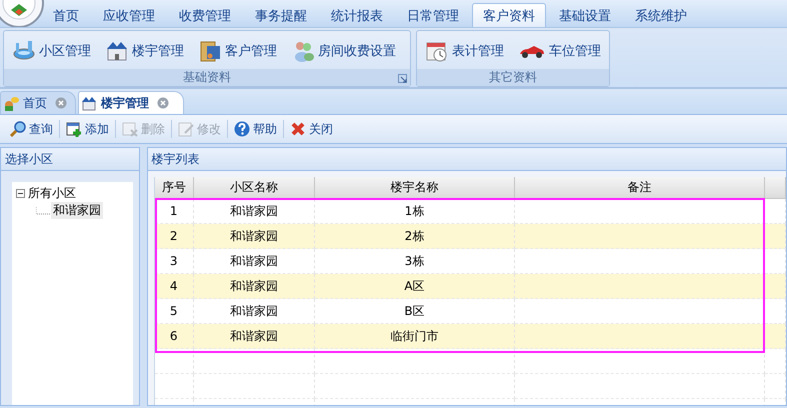  Describe the element at coordinates (66, 15) in the screenshot. I see `menu-tab: 首页` at that location.